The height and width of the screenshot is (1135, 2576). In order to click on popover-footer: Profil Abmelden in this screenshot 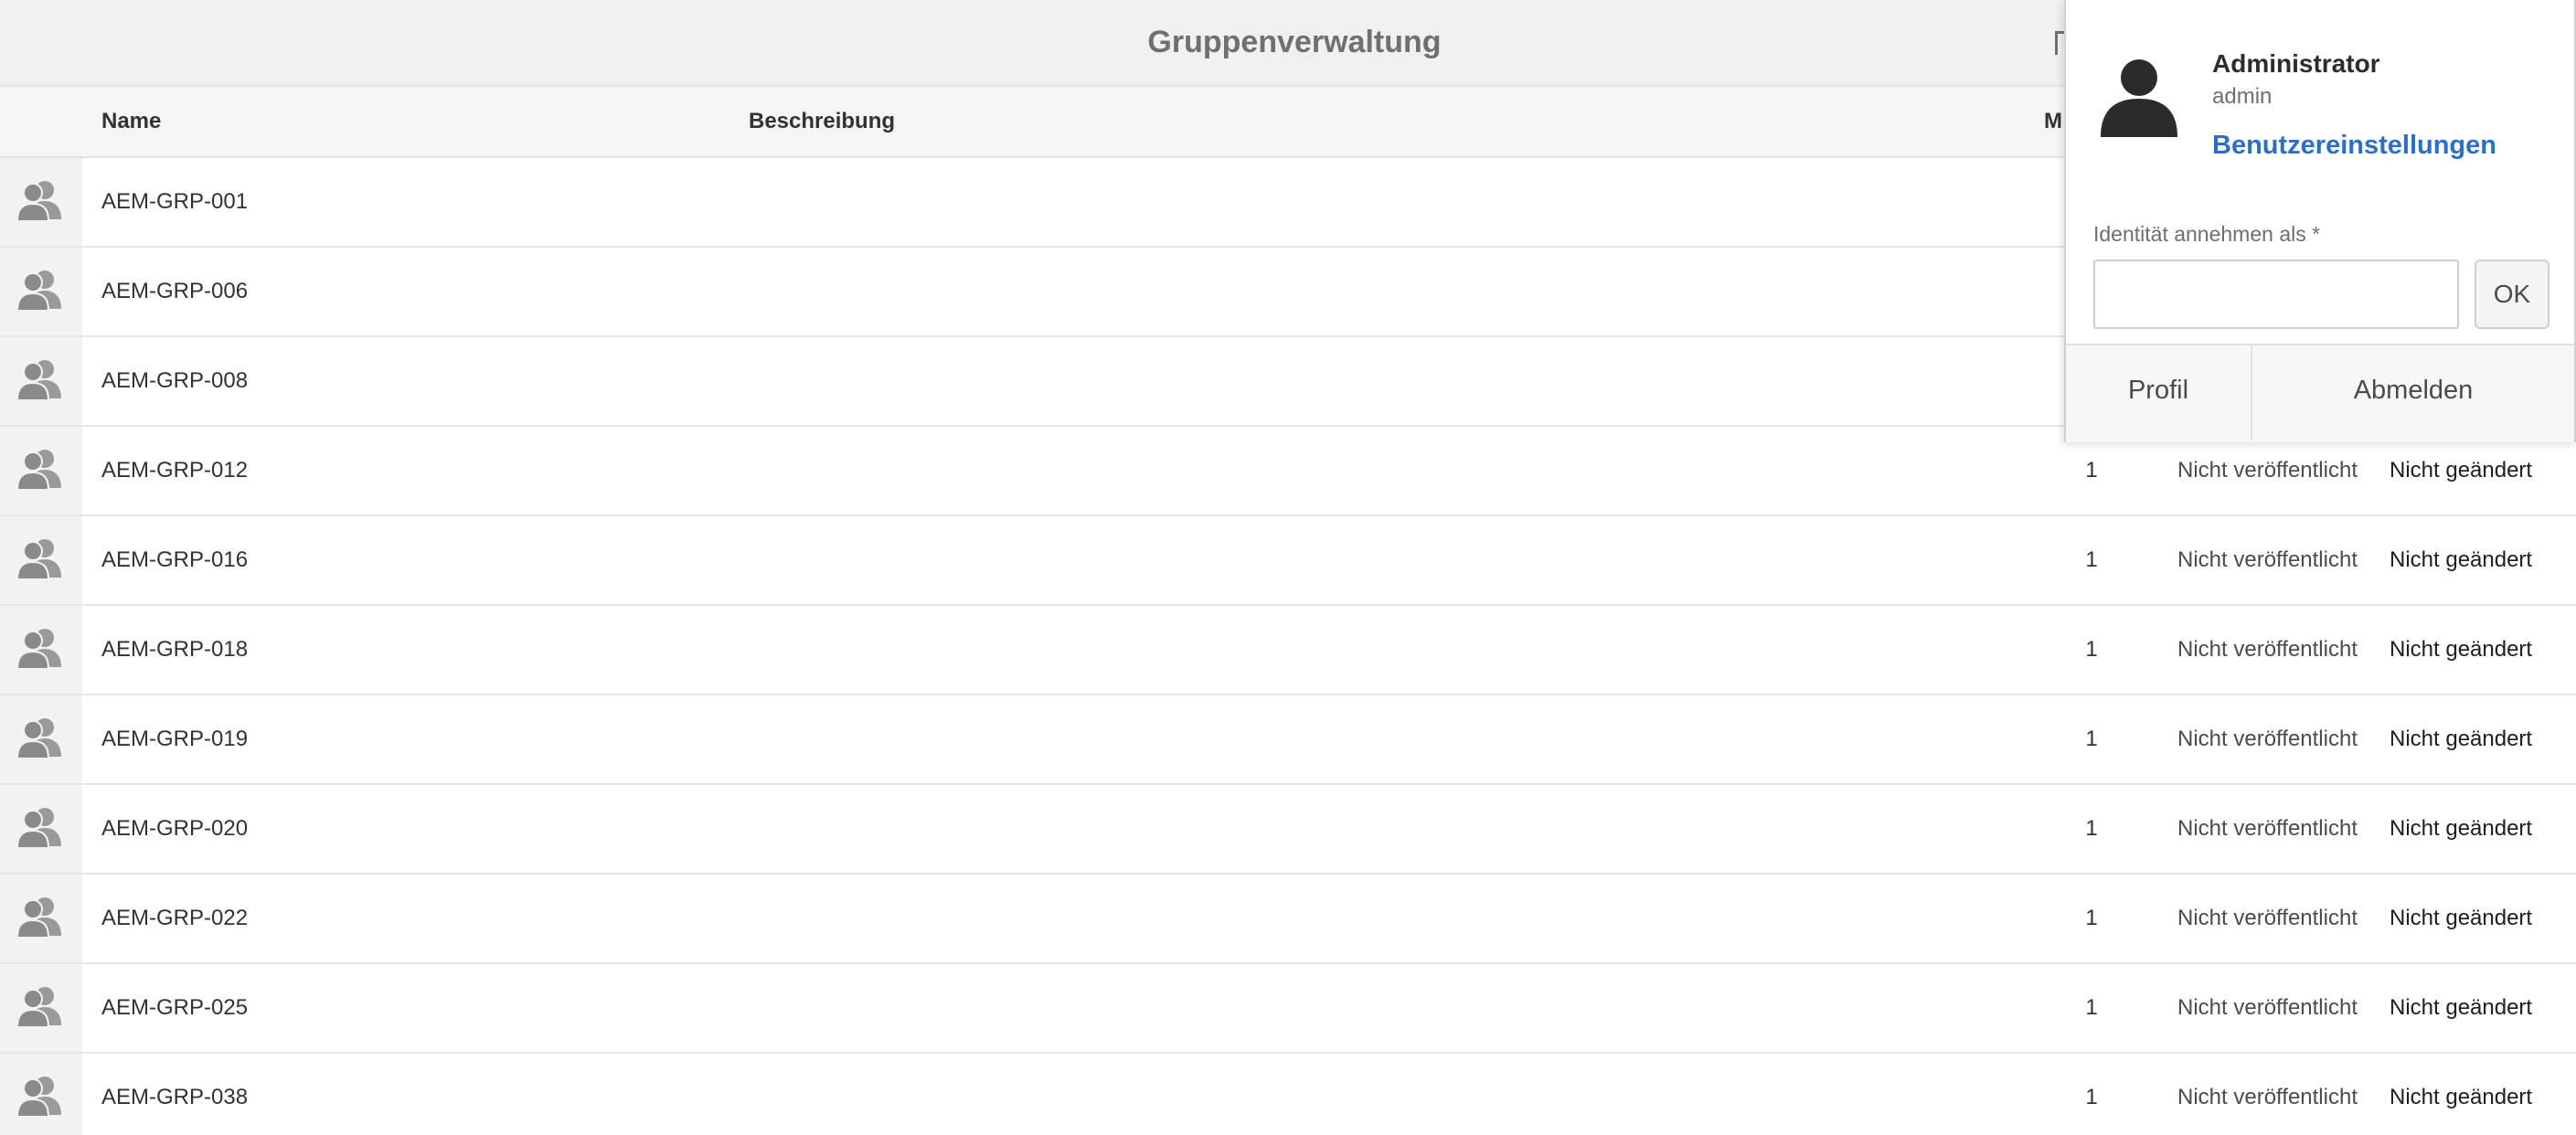, I will do `click(2320, 393)`.